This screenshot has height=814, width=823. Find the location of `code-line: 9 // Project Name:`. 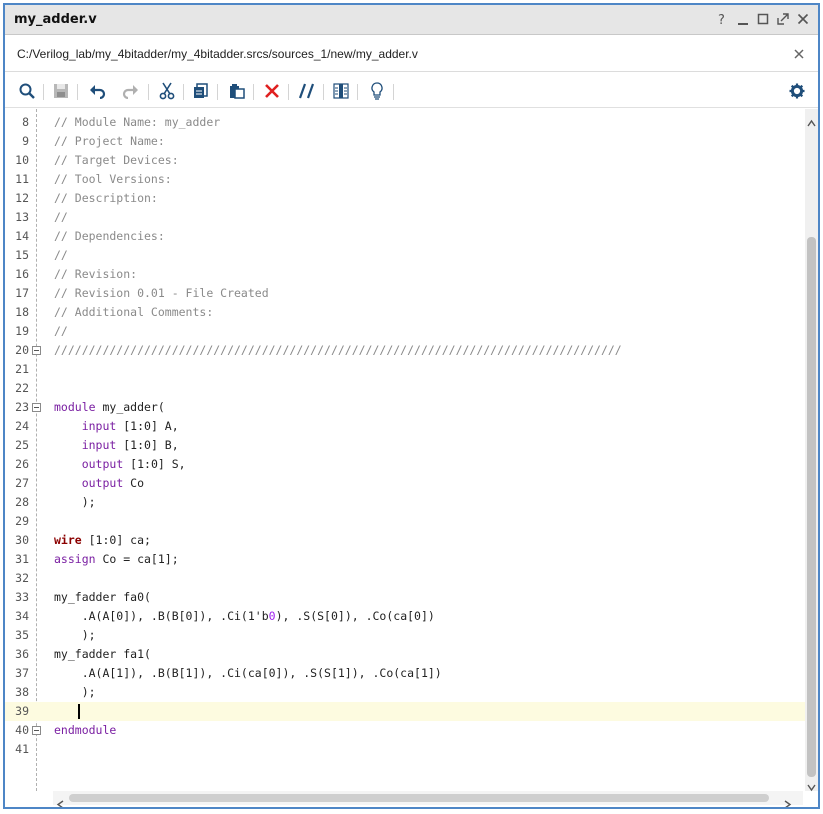

code-line: 9 // Project Name: is located at coordinates (405, 141).